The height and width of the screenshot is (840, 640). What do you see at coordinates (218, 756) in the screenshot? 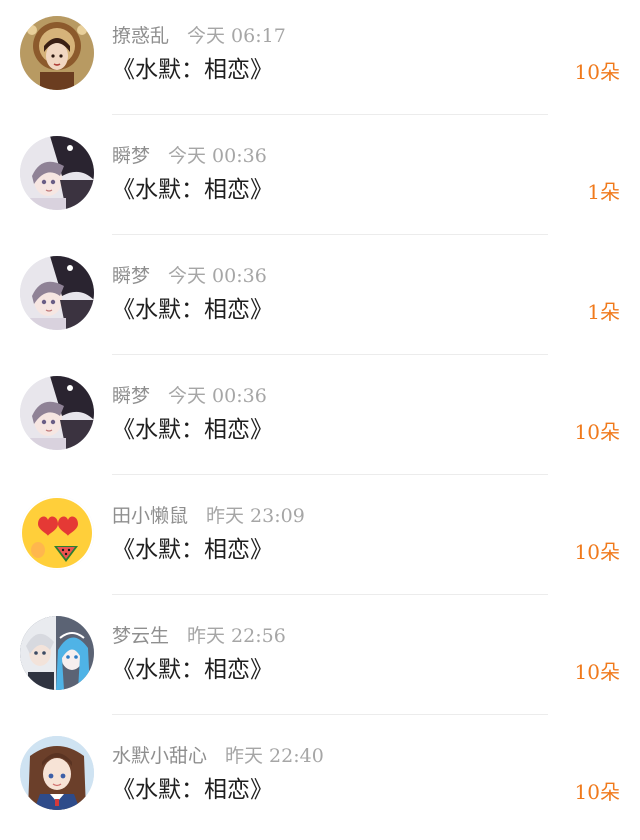
I see `gift-meta: 水默小甜心 昨天 22:40` at bounding box center [218, 756].